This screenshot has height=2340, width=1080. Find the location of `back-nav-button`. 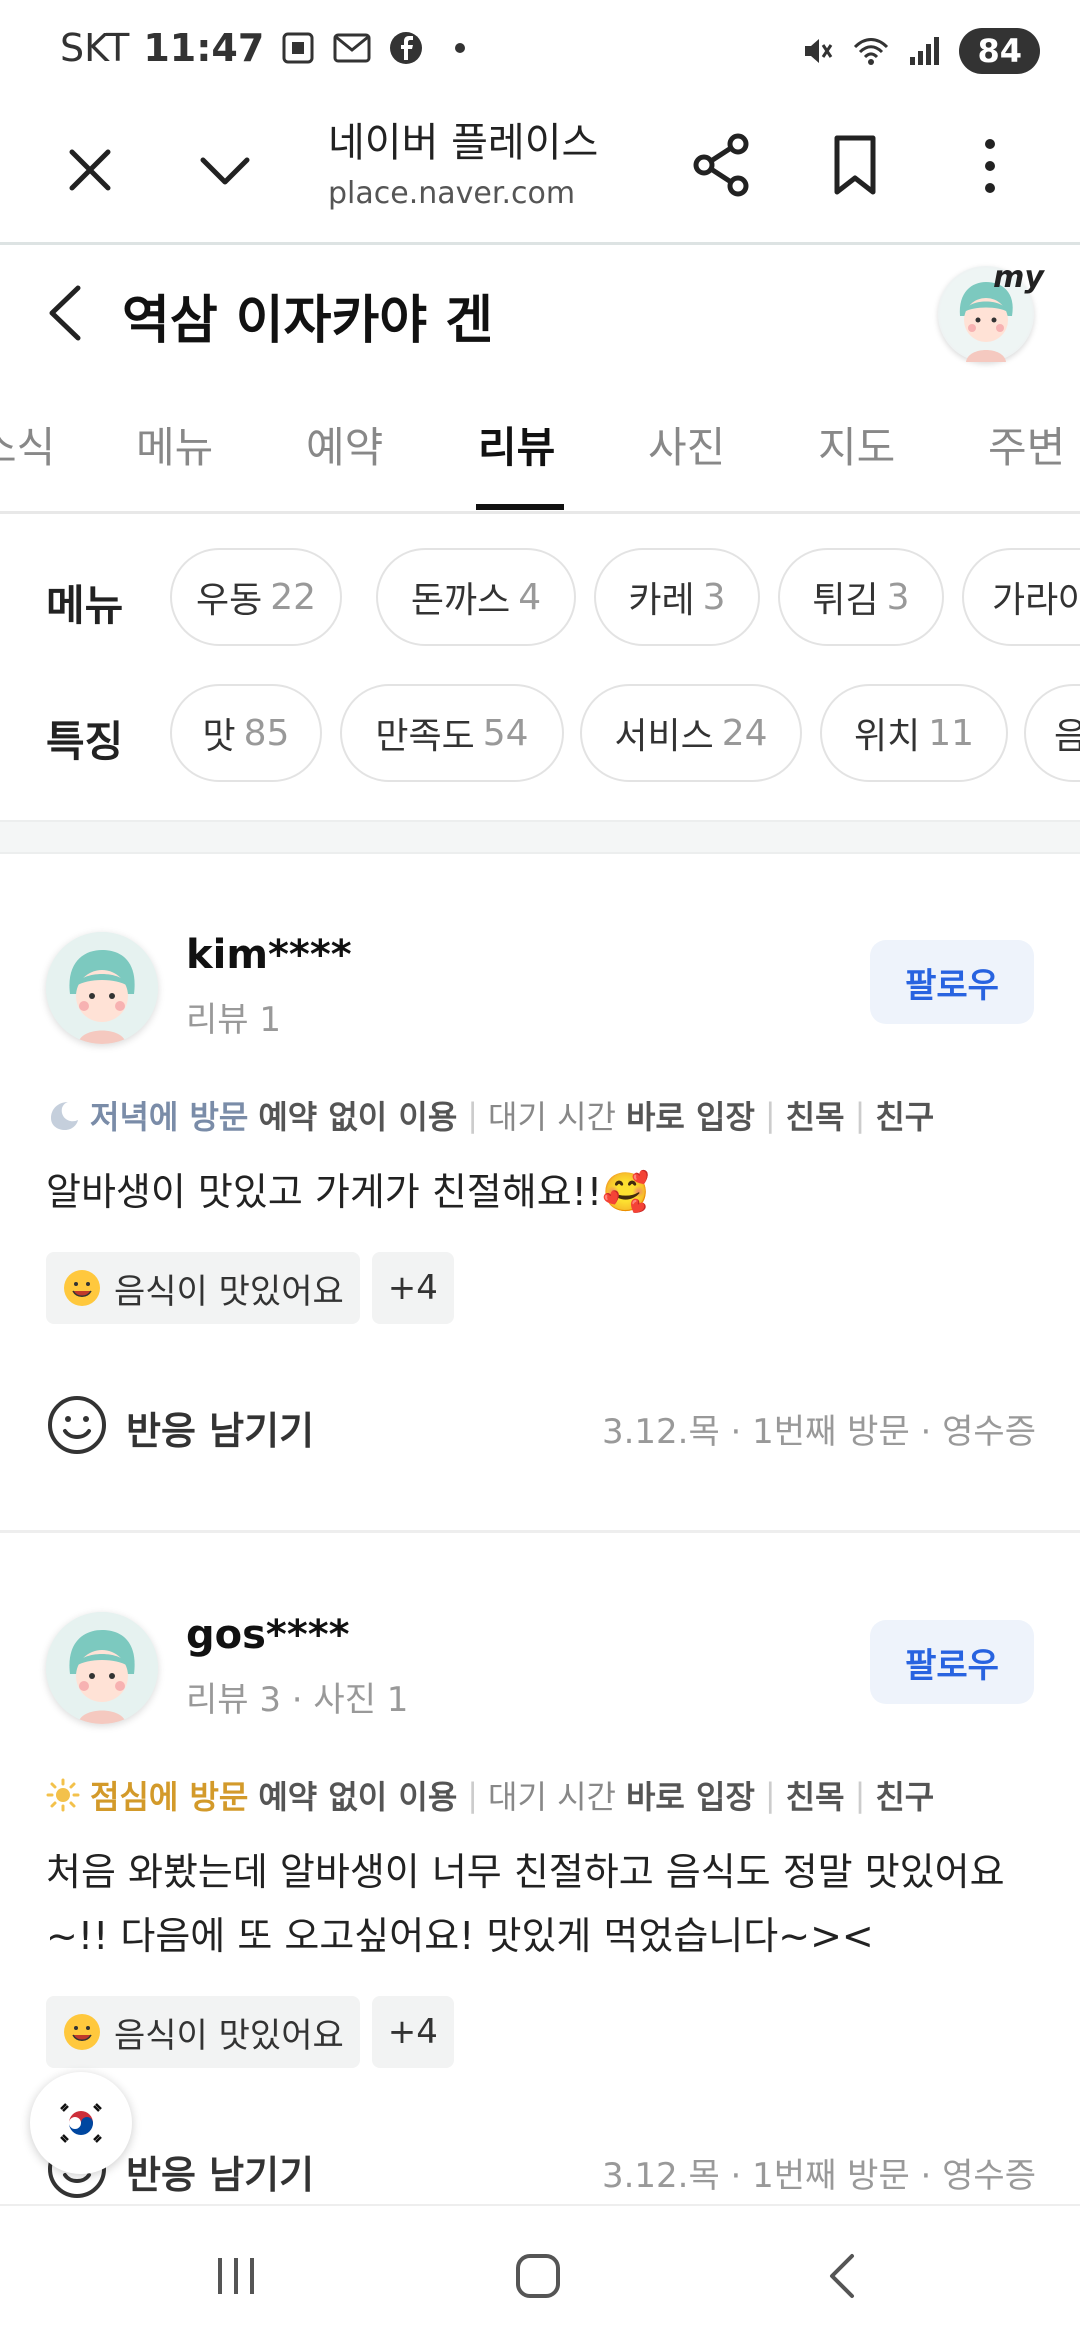

back-nav-button is located at coordinates (844, 2276).